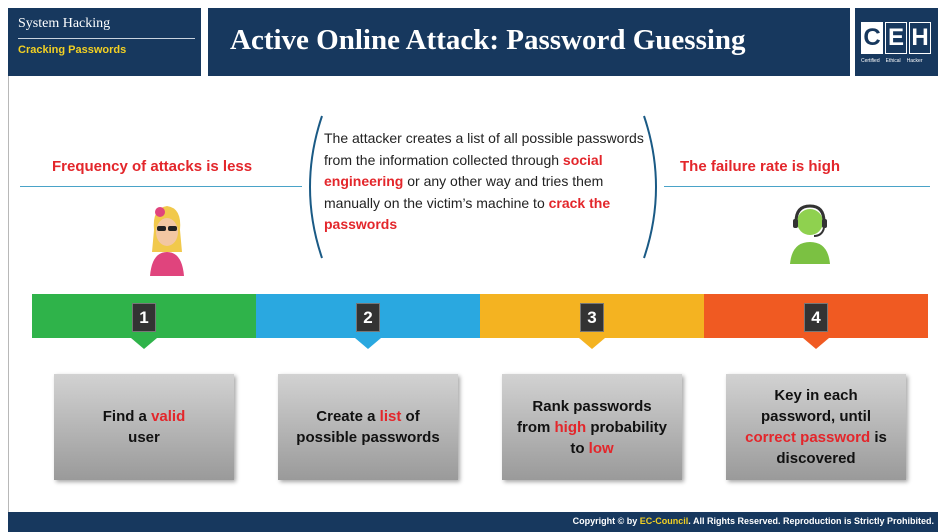 The image size is (938, 532). What do you see at coordinates (72, 50) in the screenshot?
I see `subsection-title: Cracking Passwords` at bounding box center [72, 50].